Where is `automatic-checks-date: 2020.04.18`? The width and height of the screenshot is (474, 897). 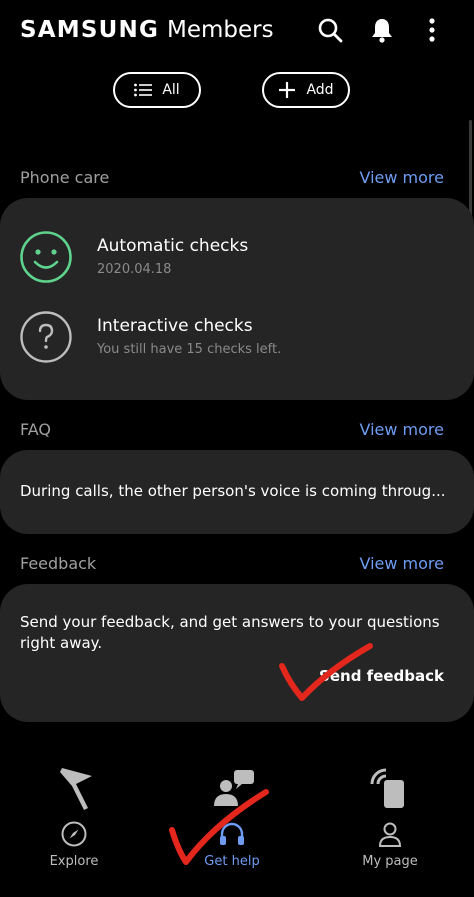
automatic-checks-date: 2020.04.18 is located at coordinates (134, 269).